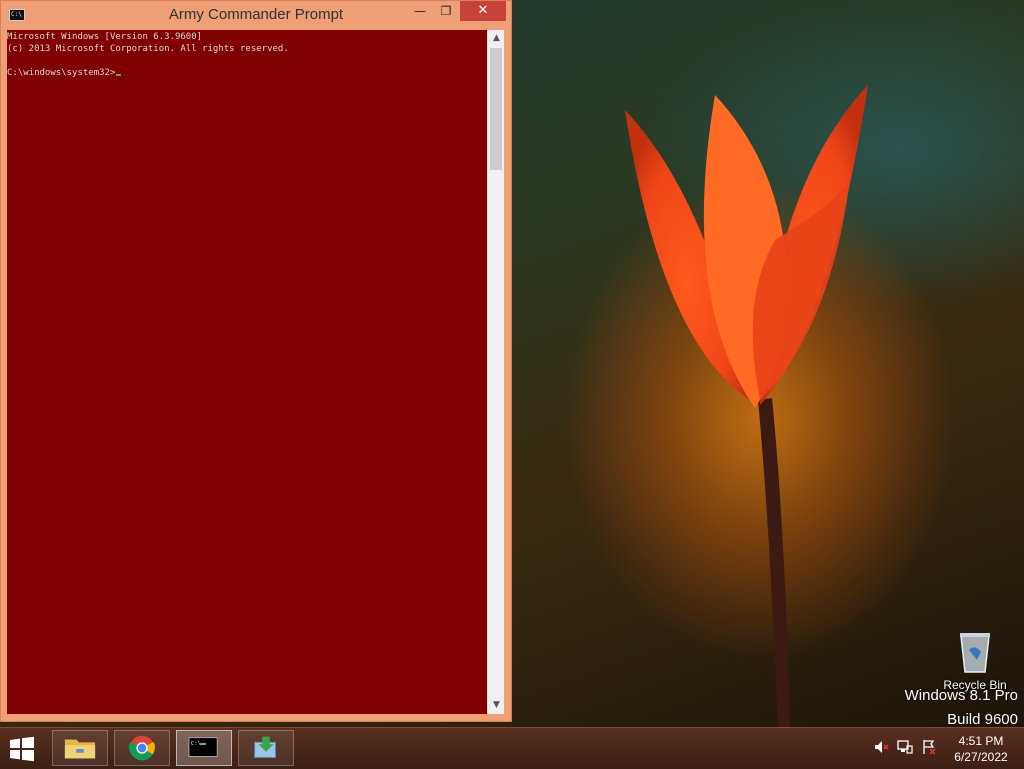  I want to click on scroll-down-arrow-icon: ▼, so click(496, 705).